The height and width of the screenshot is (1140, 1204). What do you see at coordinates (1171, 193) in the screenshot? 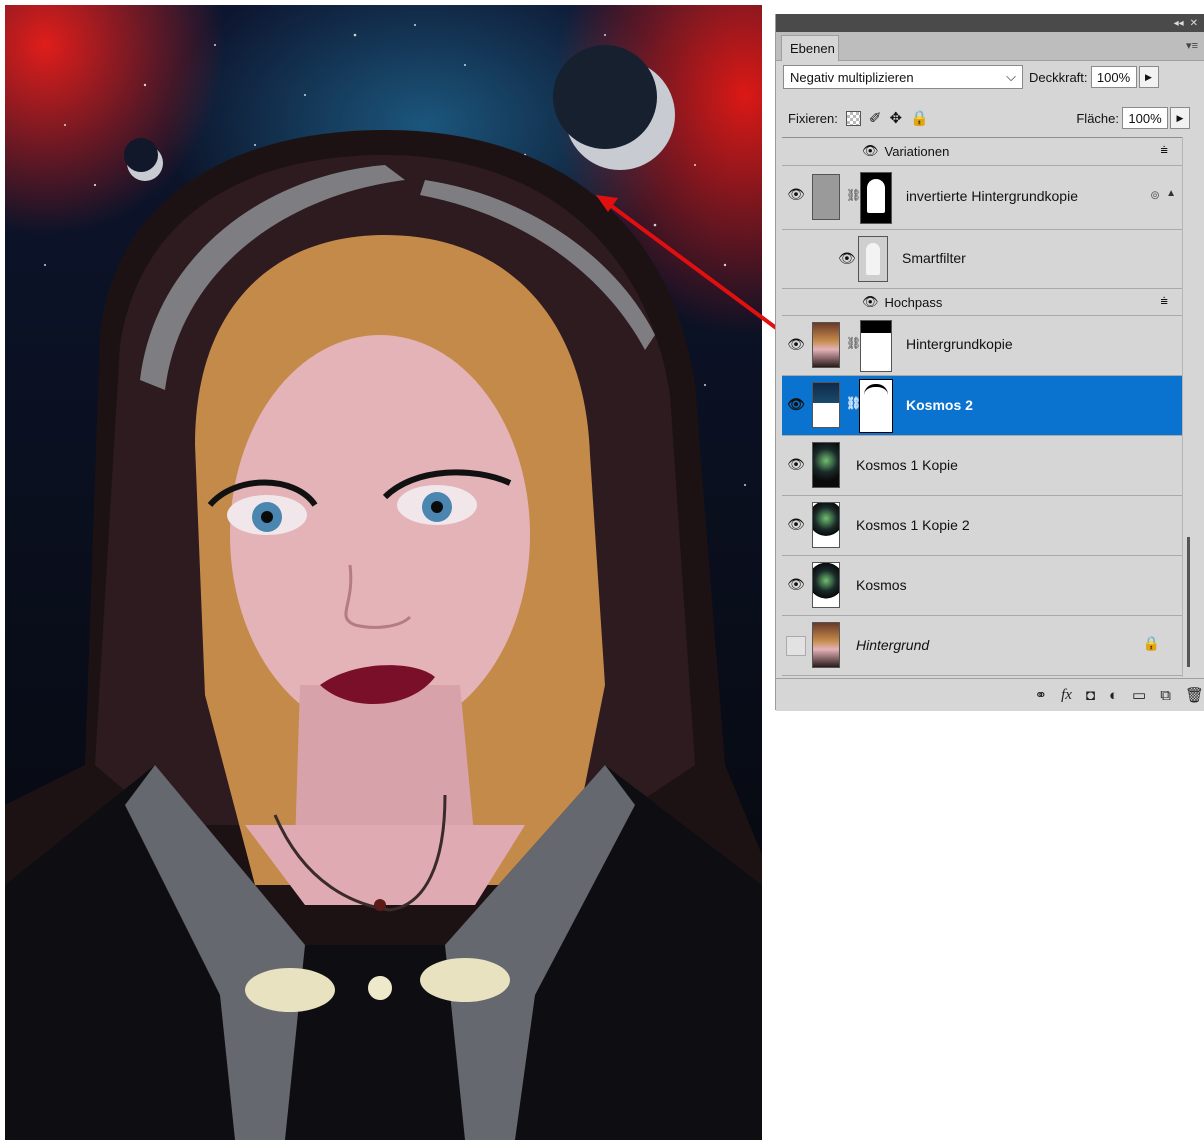
I see `collapse-arrow-icon: ▲` at bounding box center [1171, 193].